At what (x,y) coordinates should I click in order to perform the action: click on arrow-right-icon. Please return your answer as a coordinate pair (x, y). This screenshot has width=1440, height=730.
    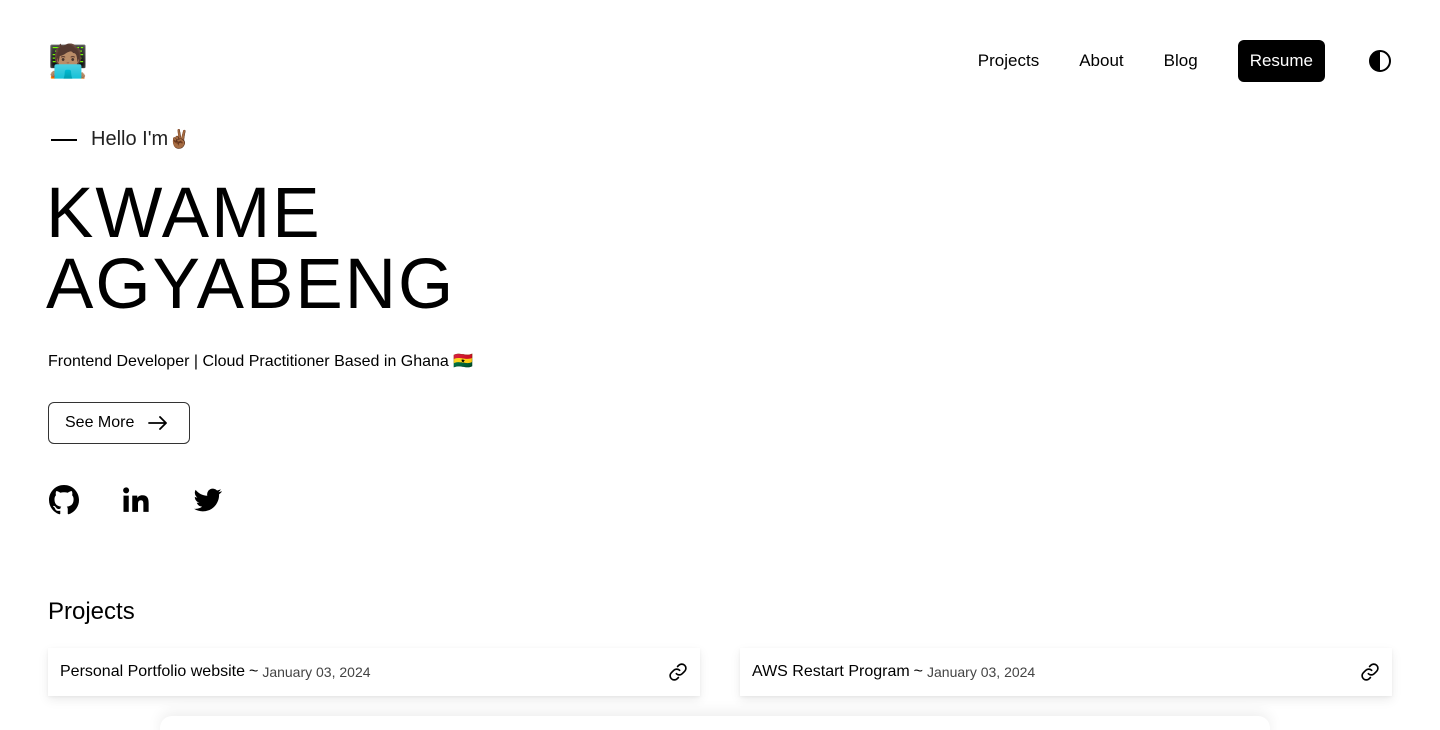
    Looking at the image, I should click on (158, 423).